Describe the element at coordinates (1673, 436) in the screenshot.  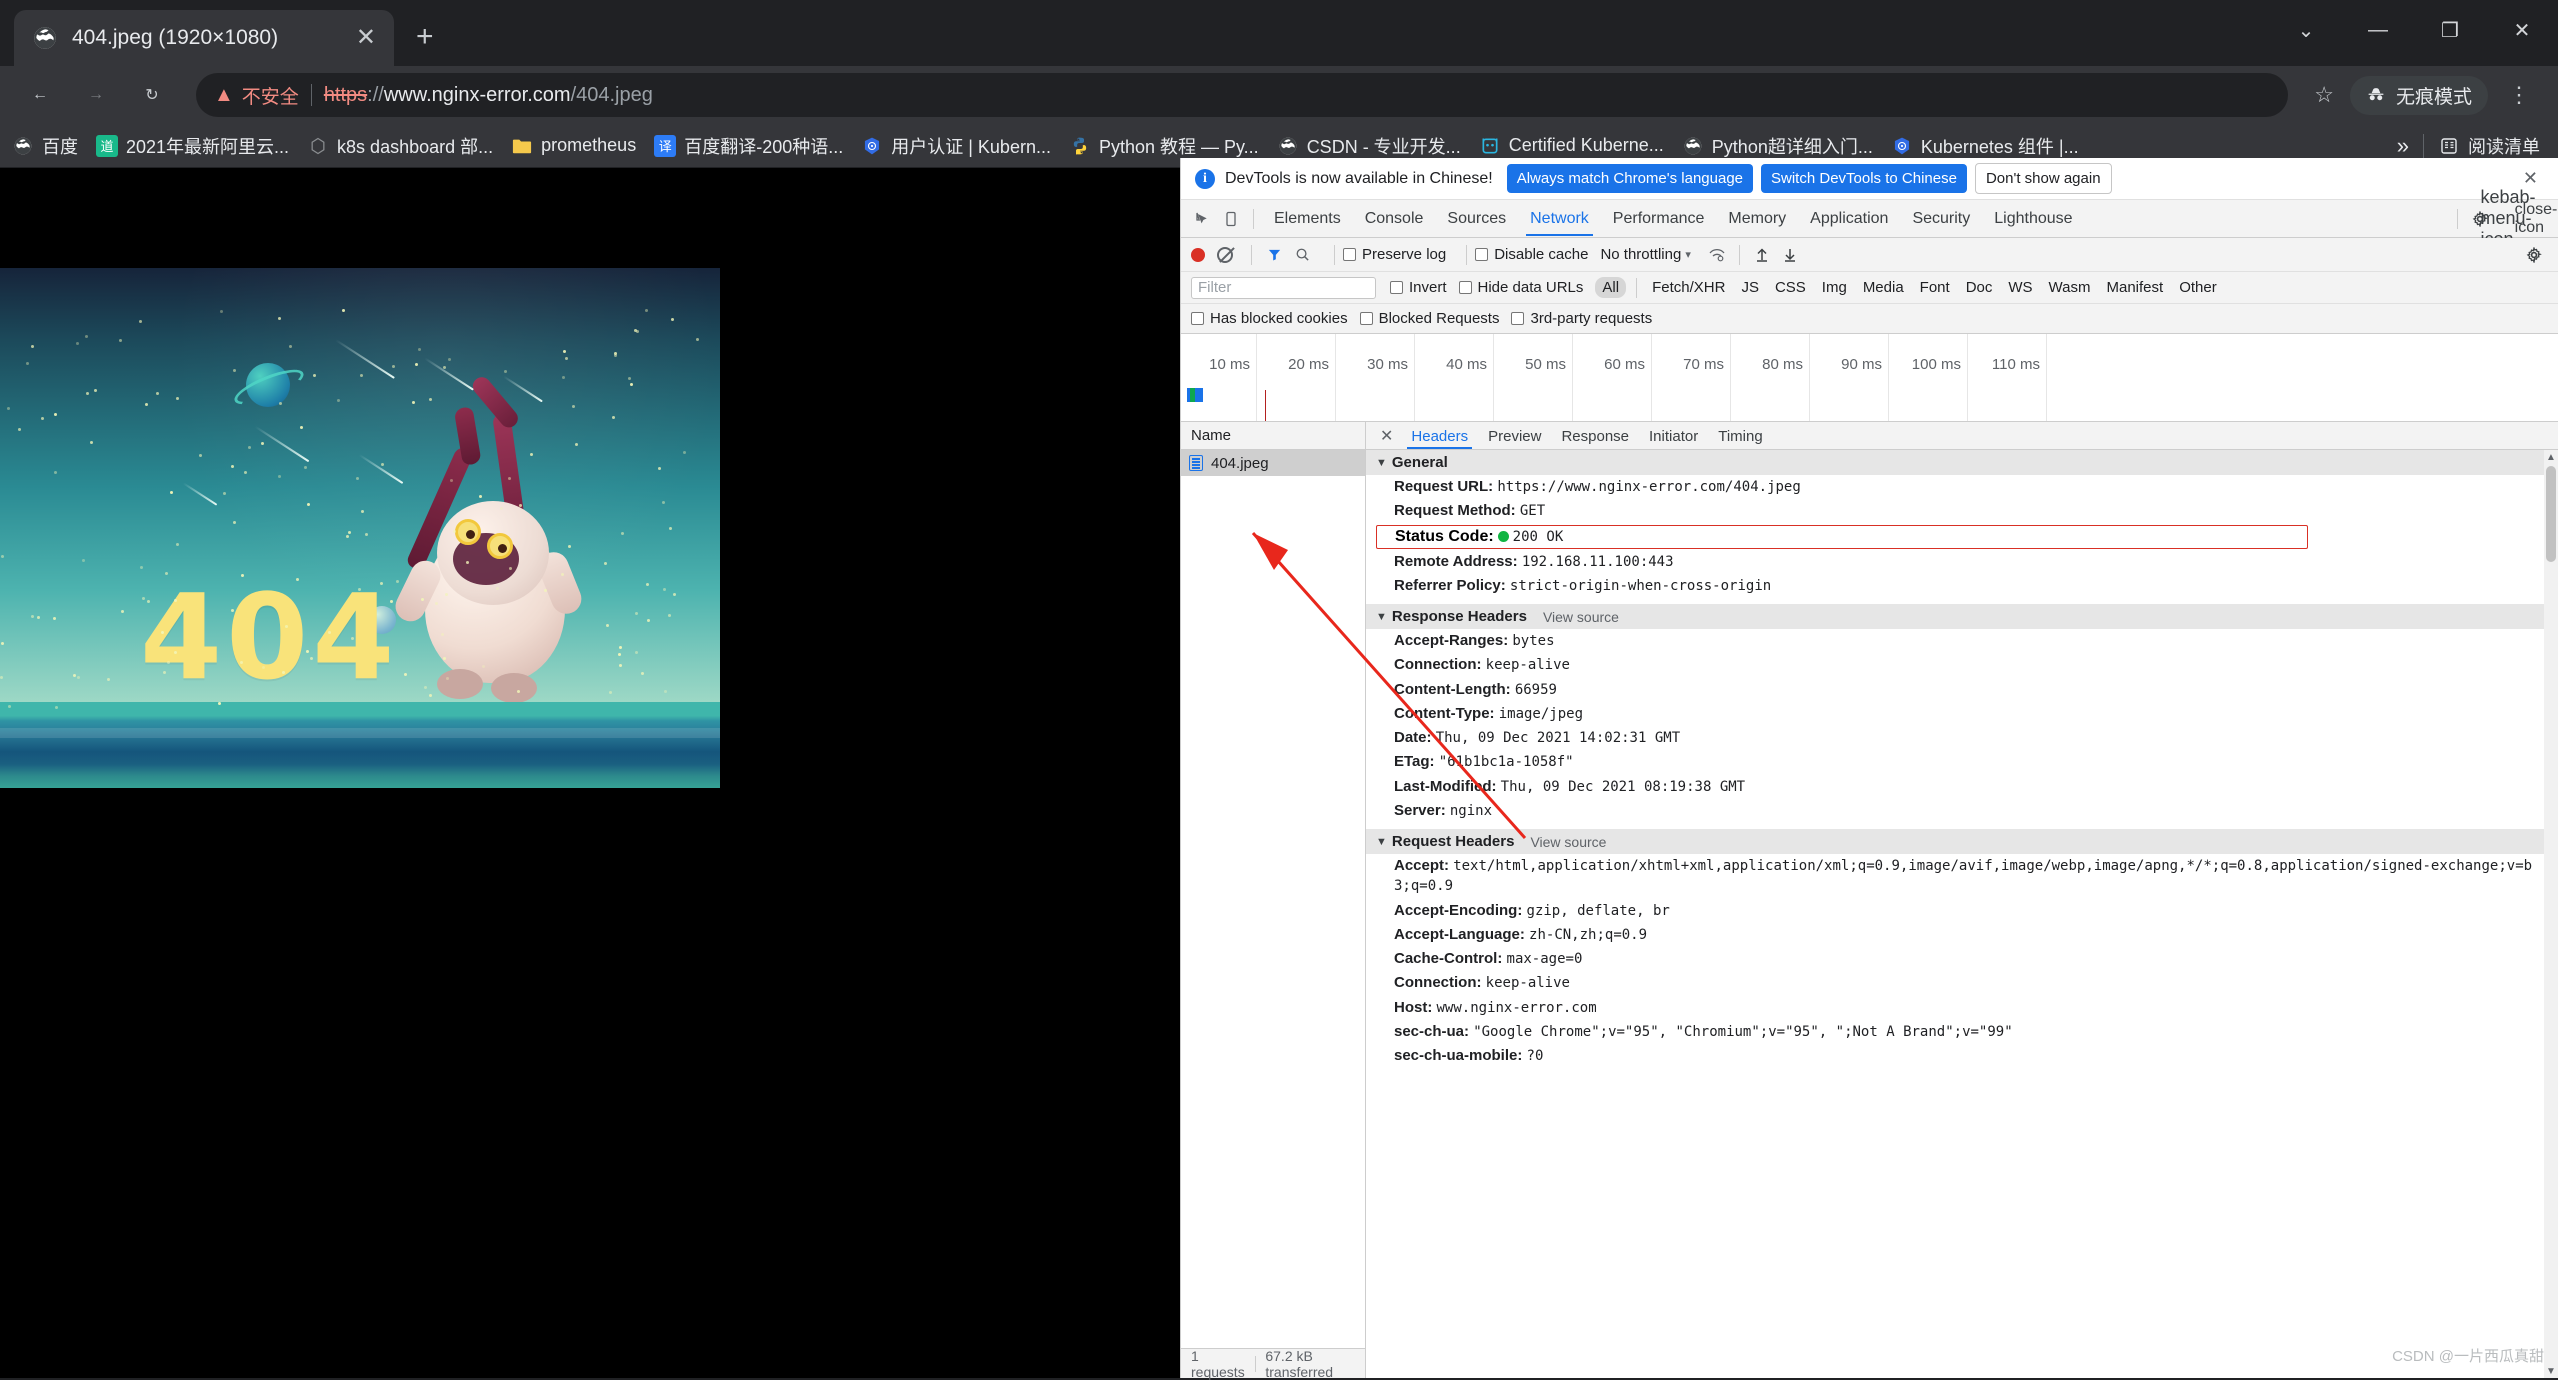
I see `detail-tab-initiator: Initiator` at that location.